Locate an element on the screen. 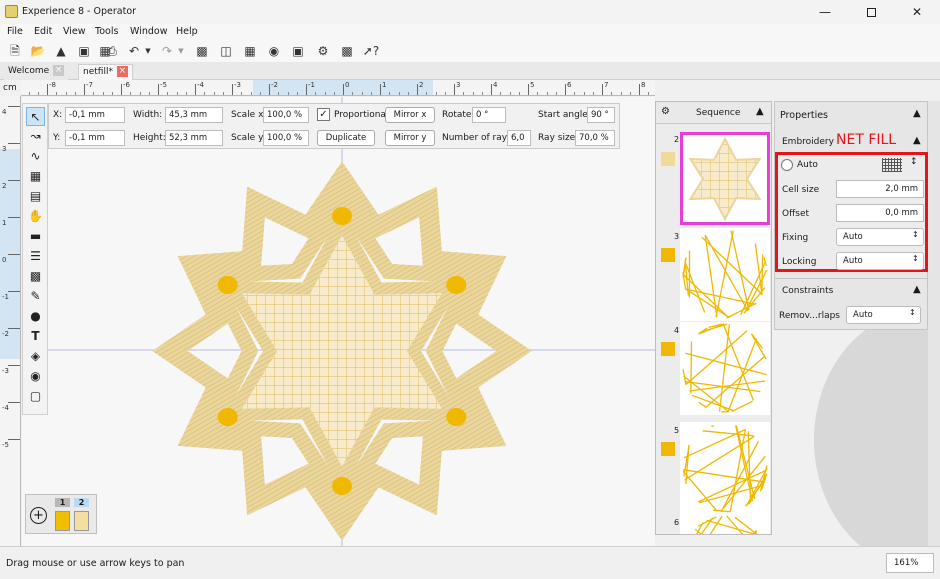 Image resolution: width=940 pixels, height=579 pixels. cell-size-input: 2,0 mm is located at coordinates (880, 189).